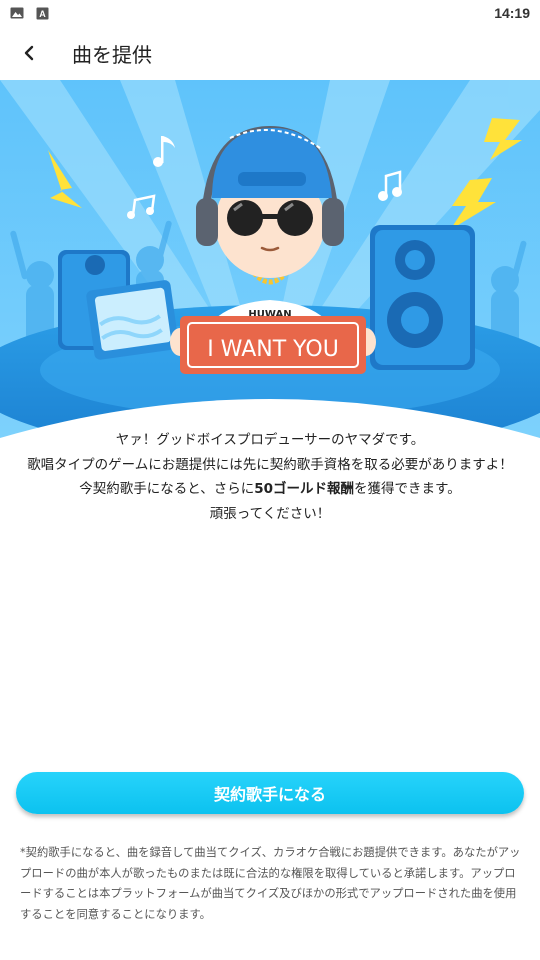 The image size is (540, 960). What do you see at coordinates (270, 464) in the screenshot?
I see `message-line-2: 歌唱タイプのゲームにお題提供には先に契約歌手資格を取る必要がありますよ！` at bounding box center [270, 464].